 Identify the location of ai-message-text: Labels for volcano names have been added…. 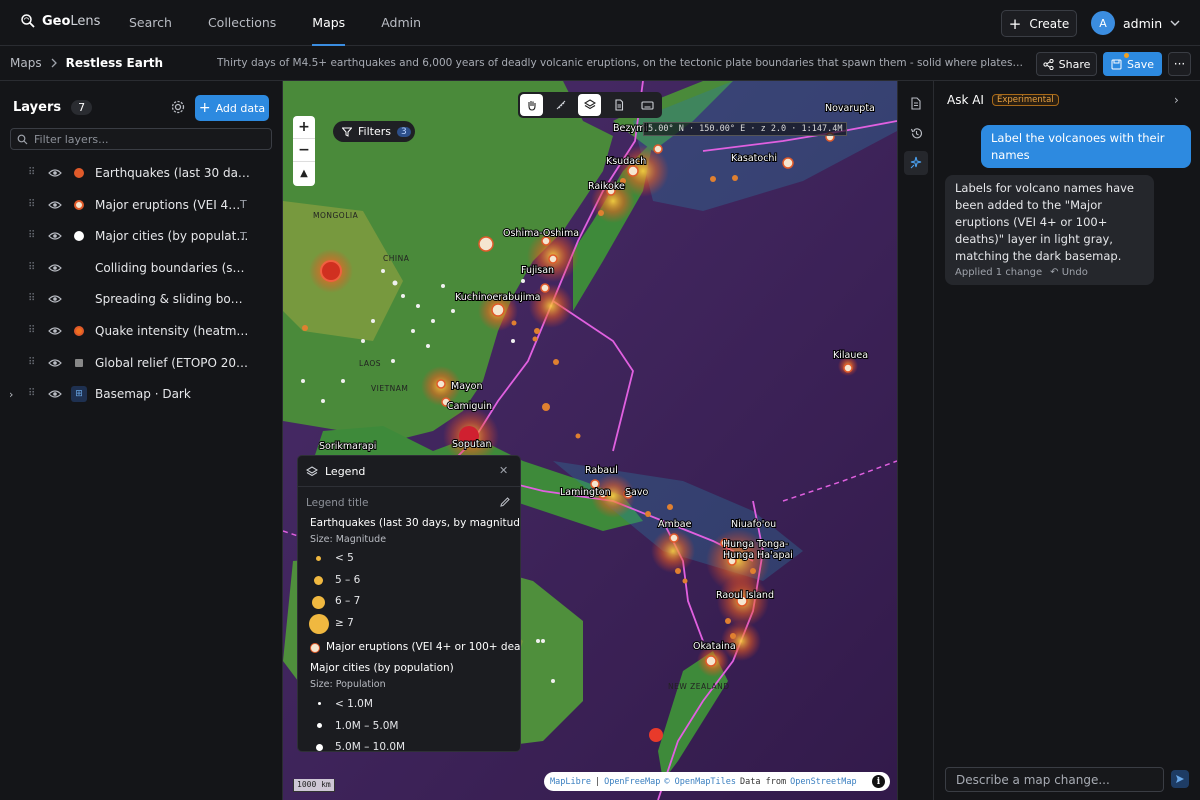
(1045, 222).